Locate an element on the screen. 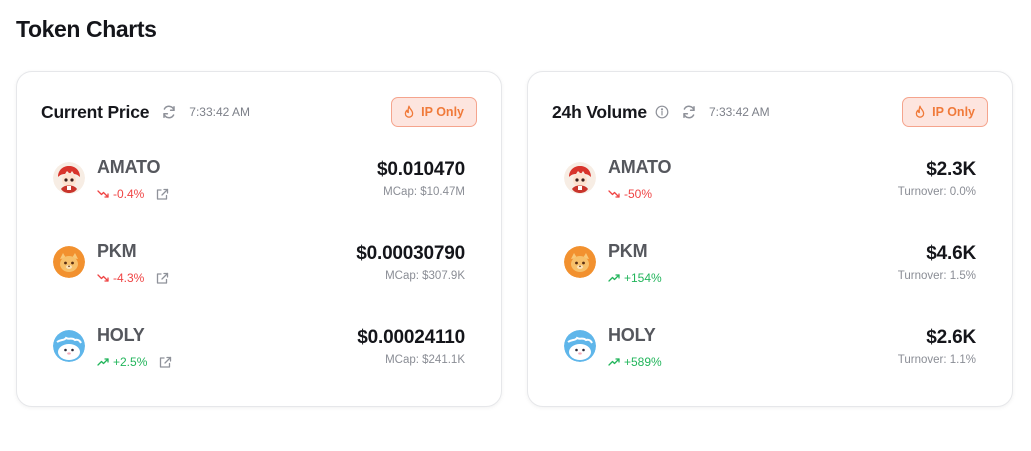 Image resolution: width=1031 pixels, height=451 pixels. change-value: -0.4% is located at coordinates (129, 194).